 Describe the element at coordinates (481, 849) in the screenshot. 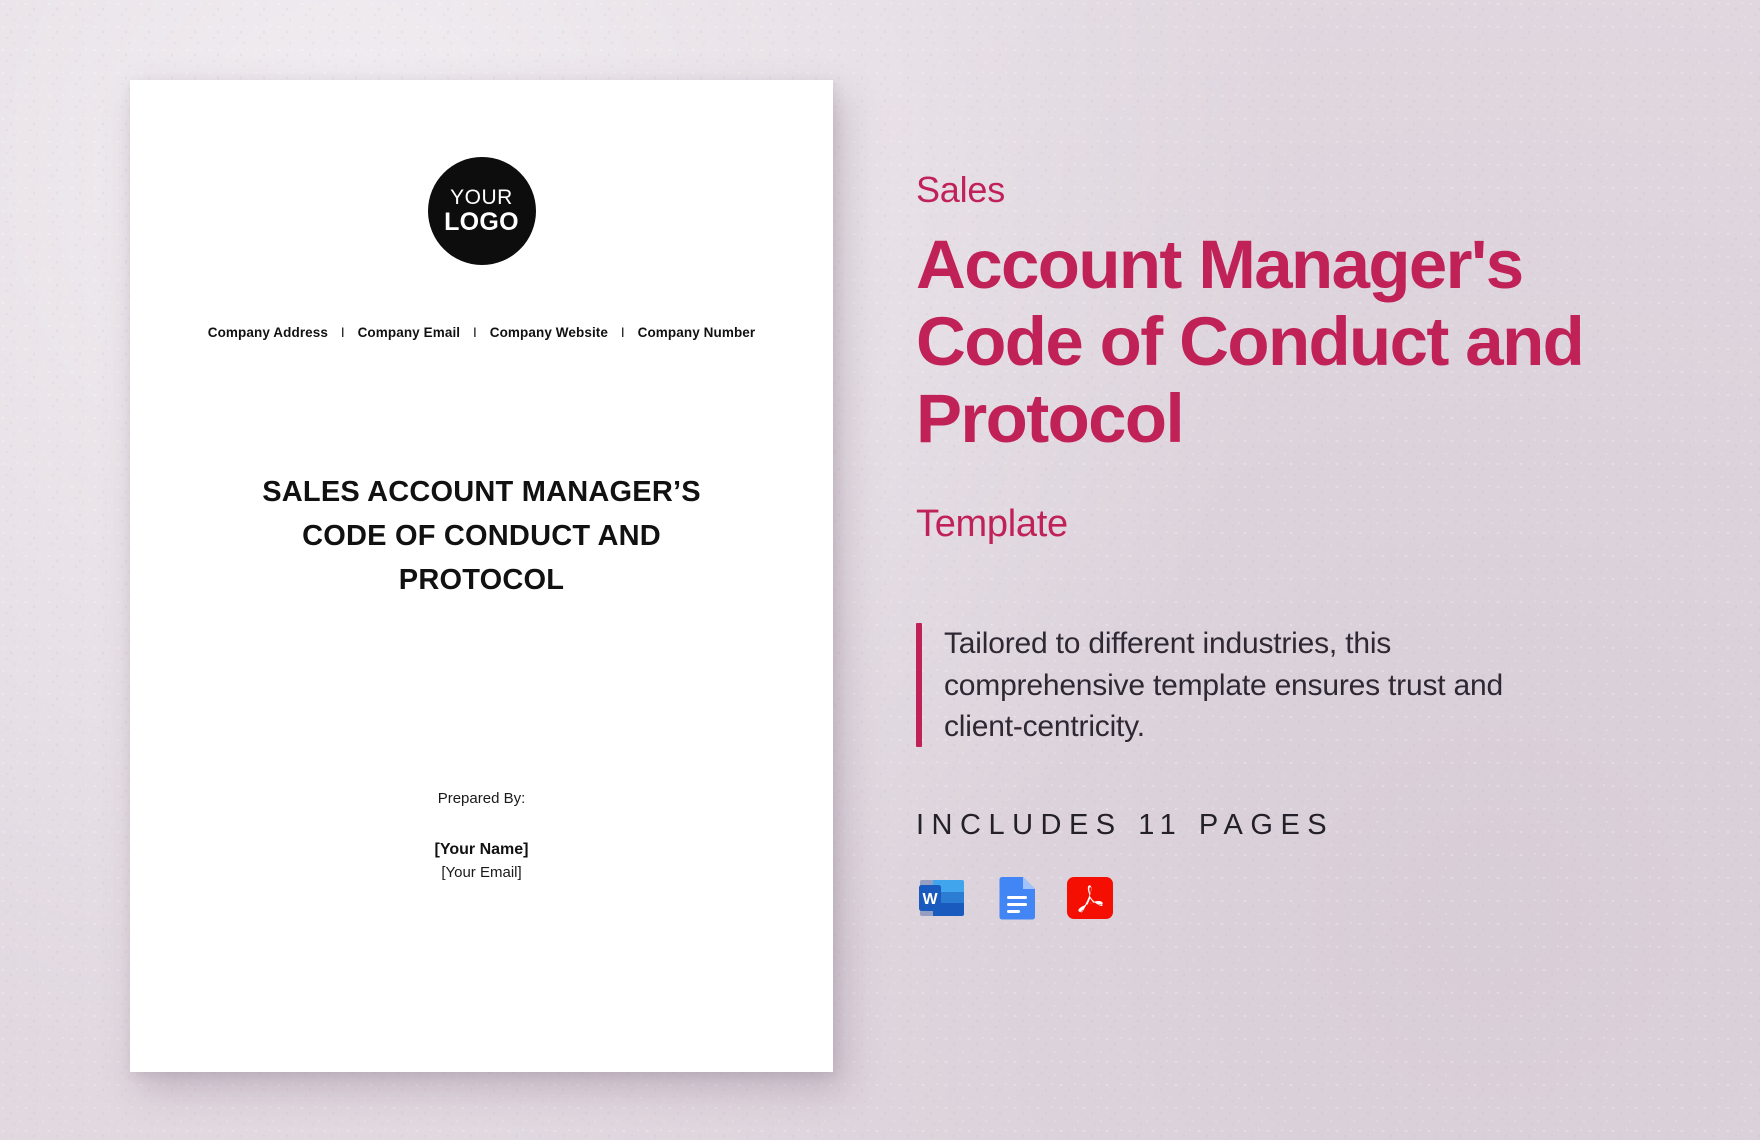

I see `prepared-by-name: [Your Name]` at that location.